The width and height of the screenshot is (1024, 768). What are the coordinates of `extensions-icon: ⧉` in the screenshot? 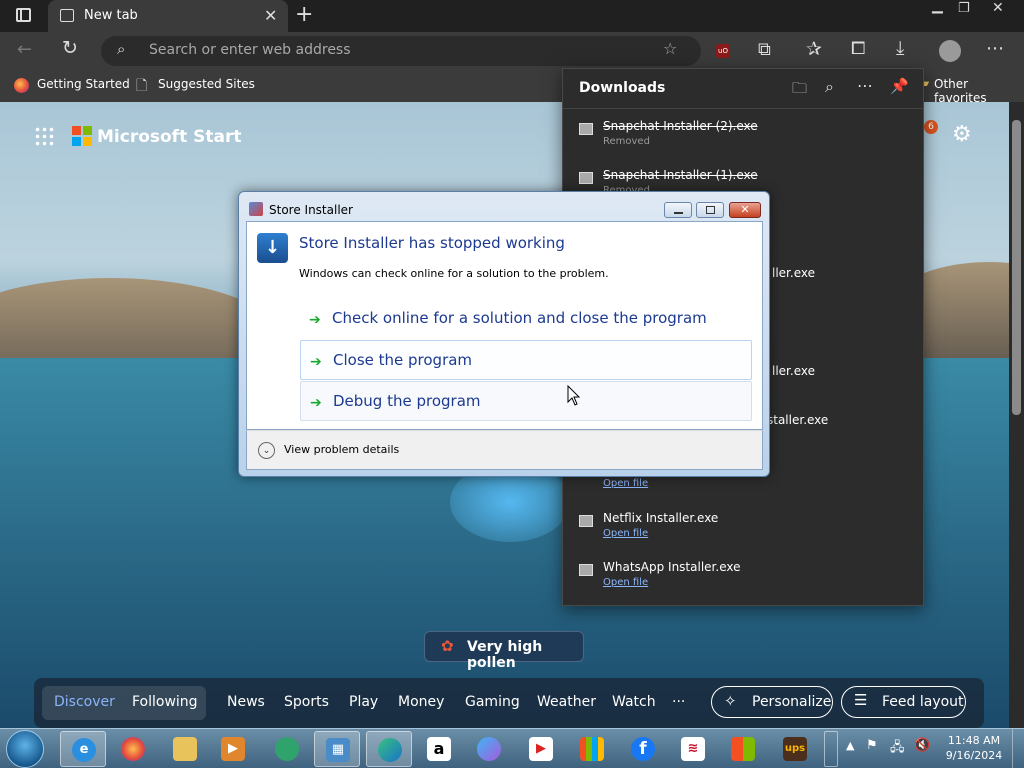 It's located at (764, 49).